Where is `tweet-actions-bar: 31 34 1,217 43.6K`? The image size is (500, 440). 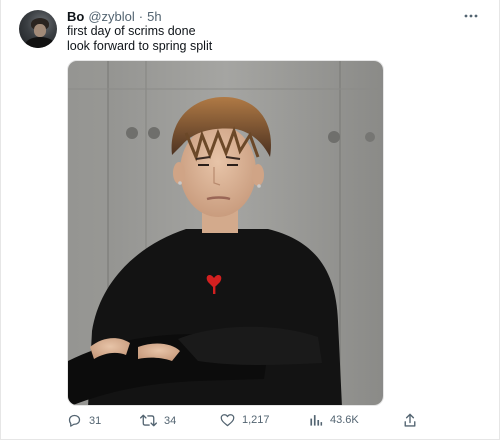
tweet-actions-bar: 31 34 1,217 43.6K is located at coordinates (247, 422).